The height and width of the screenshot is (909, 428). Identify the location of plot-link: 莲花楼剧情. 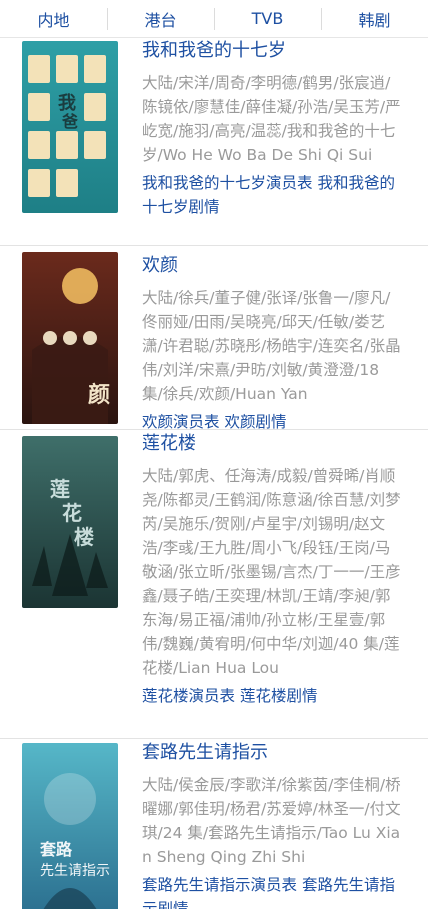
(279, 696).